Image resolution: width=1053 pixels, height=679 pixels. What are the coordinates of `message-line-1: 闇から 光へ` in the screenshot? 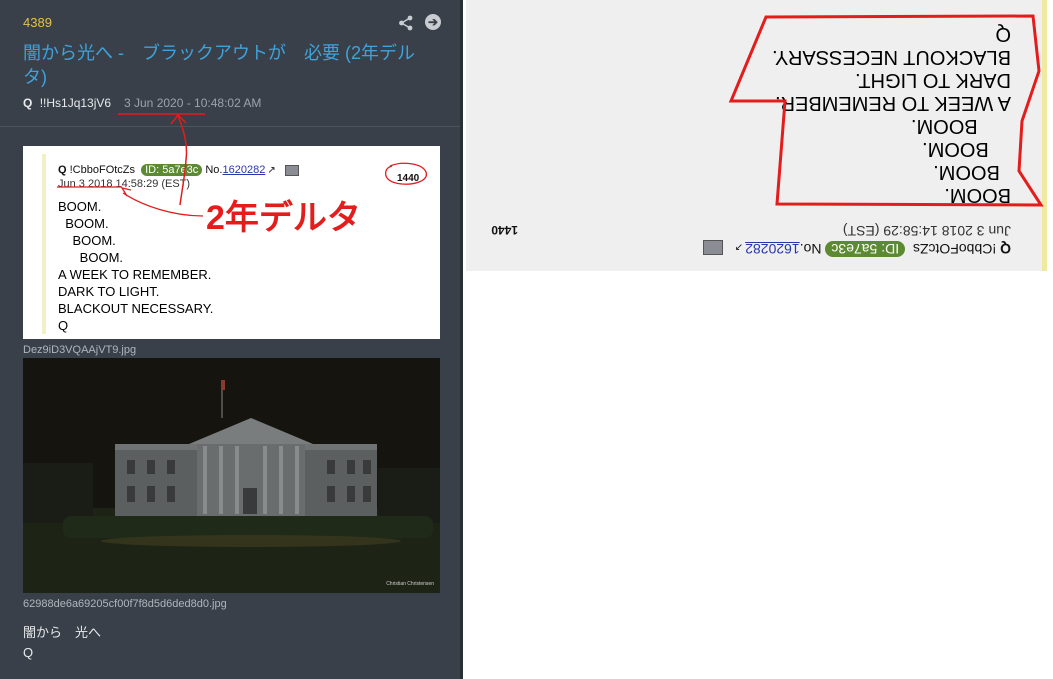 It's located at (62, 632).